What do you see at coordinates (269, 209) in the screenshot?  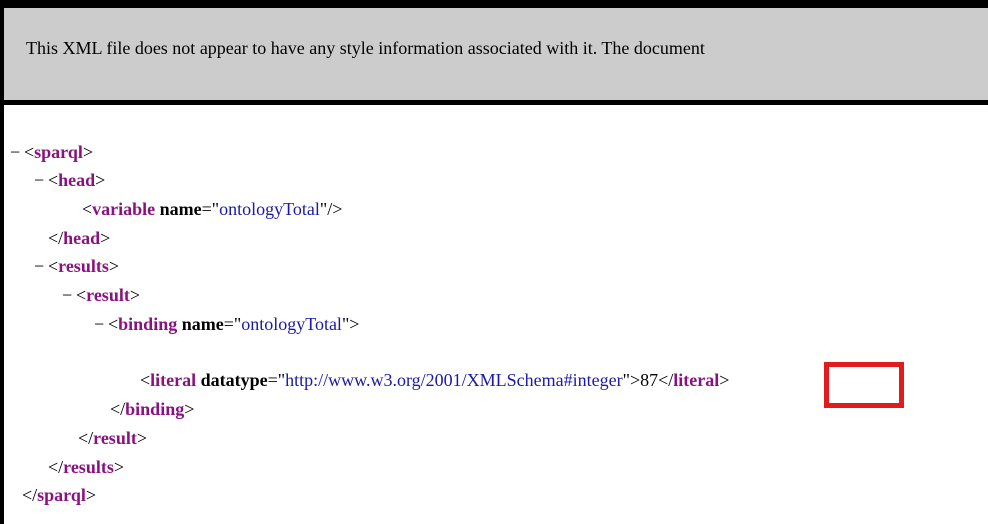 I see `attr-value-ontologyTotal: ontologyTotal` at bounding box center [269, 209].